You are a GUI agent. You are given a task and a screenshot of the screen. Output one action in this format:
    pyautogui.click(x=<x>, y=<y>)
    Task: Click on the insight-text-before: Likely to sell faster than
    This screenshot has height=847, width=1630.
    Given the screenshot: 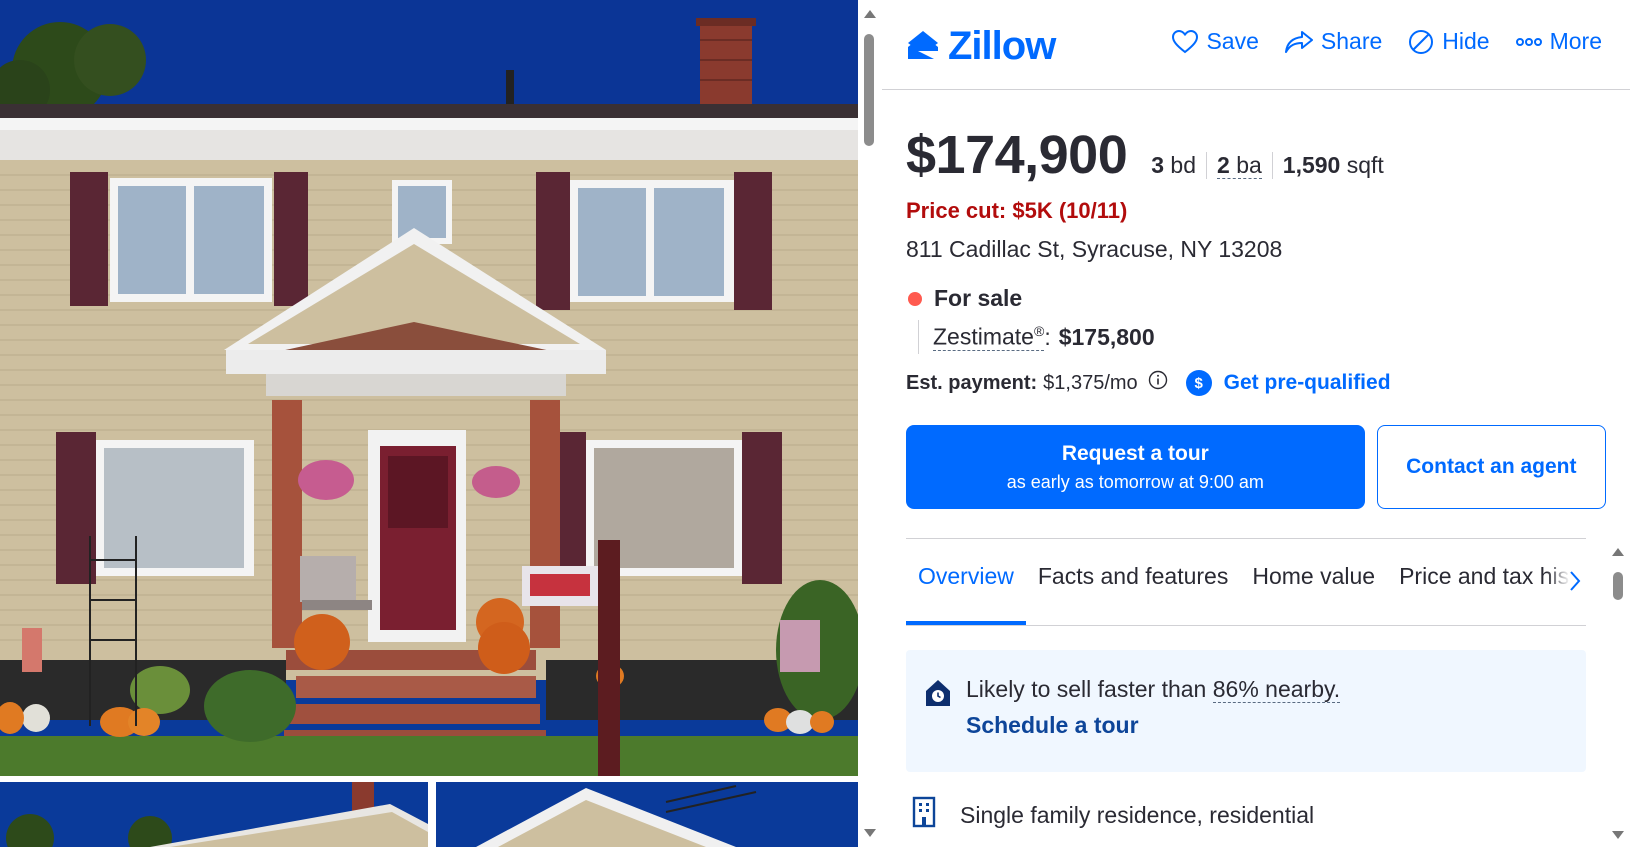 What is the action you would take?
    pyautogui.click(x=1086, y=689)
    